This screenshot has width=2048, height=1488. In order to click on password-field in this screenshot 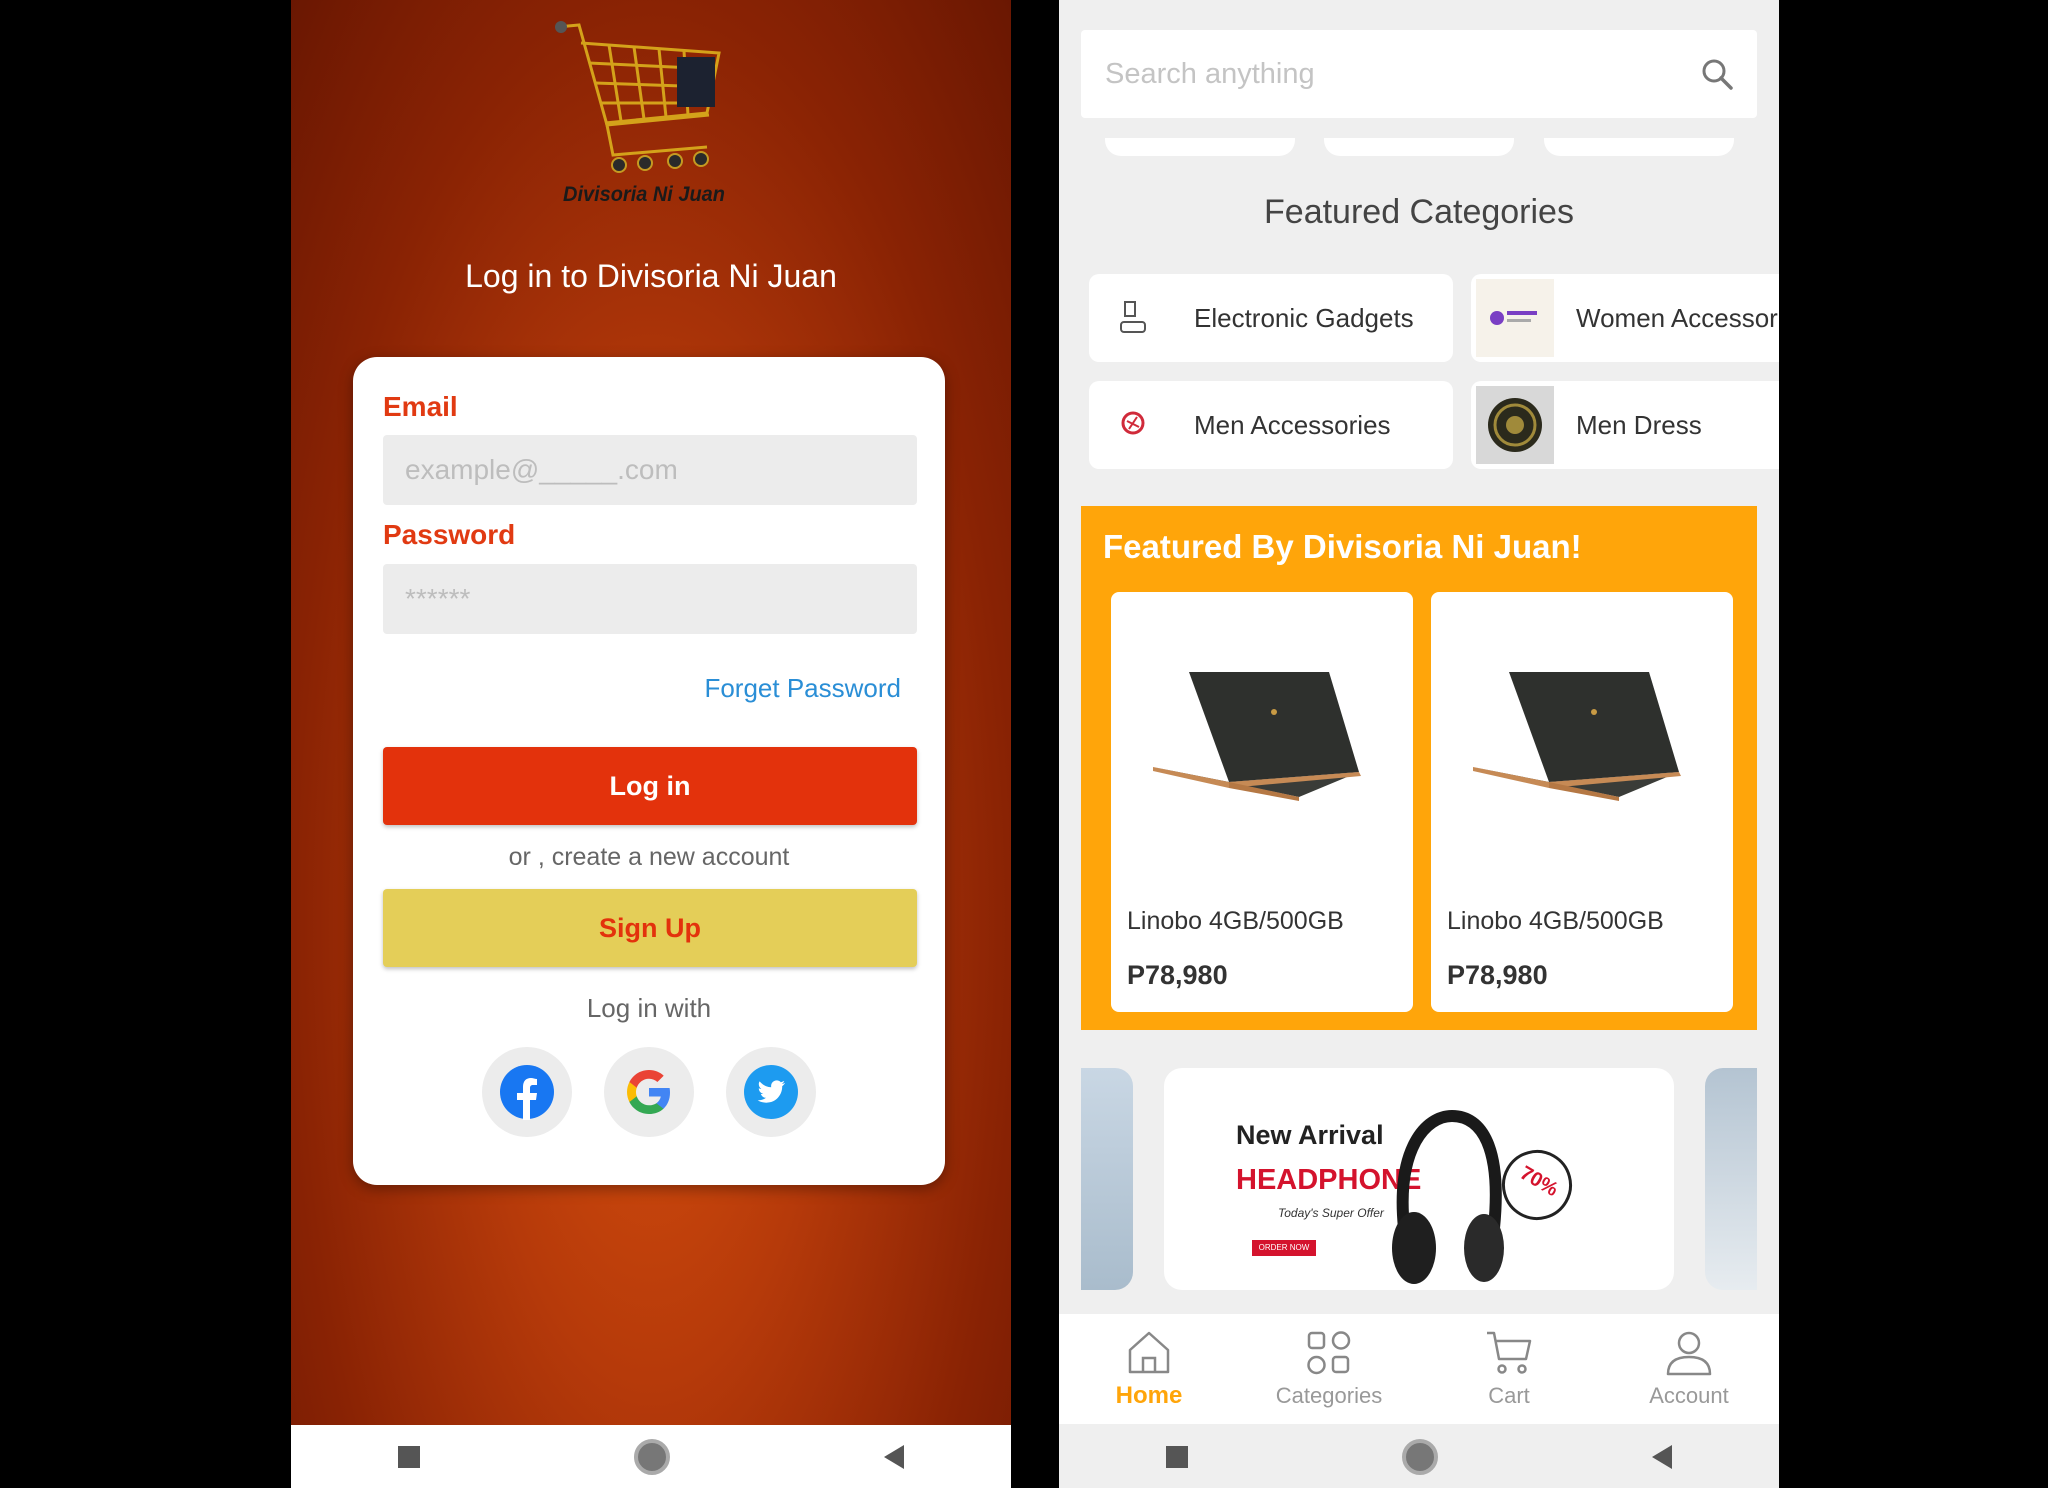, I will do `click(650, 599)`.